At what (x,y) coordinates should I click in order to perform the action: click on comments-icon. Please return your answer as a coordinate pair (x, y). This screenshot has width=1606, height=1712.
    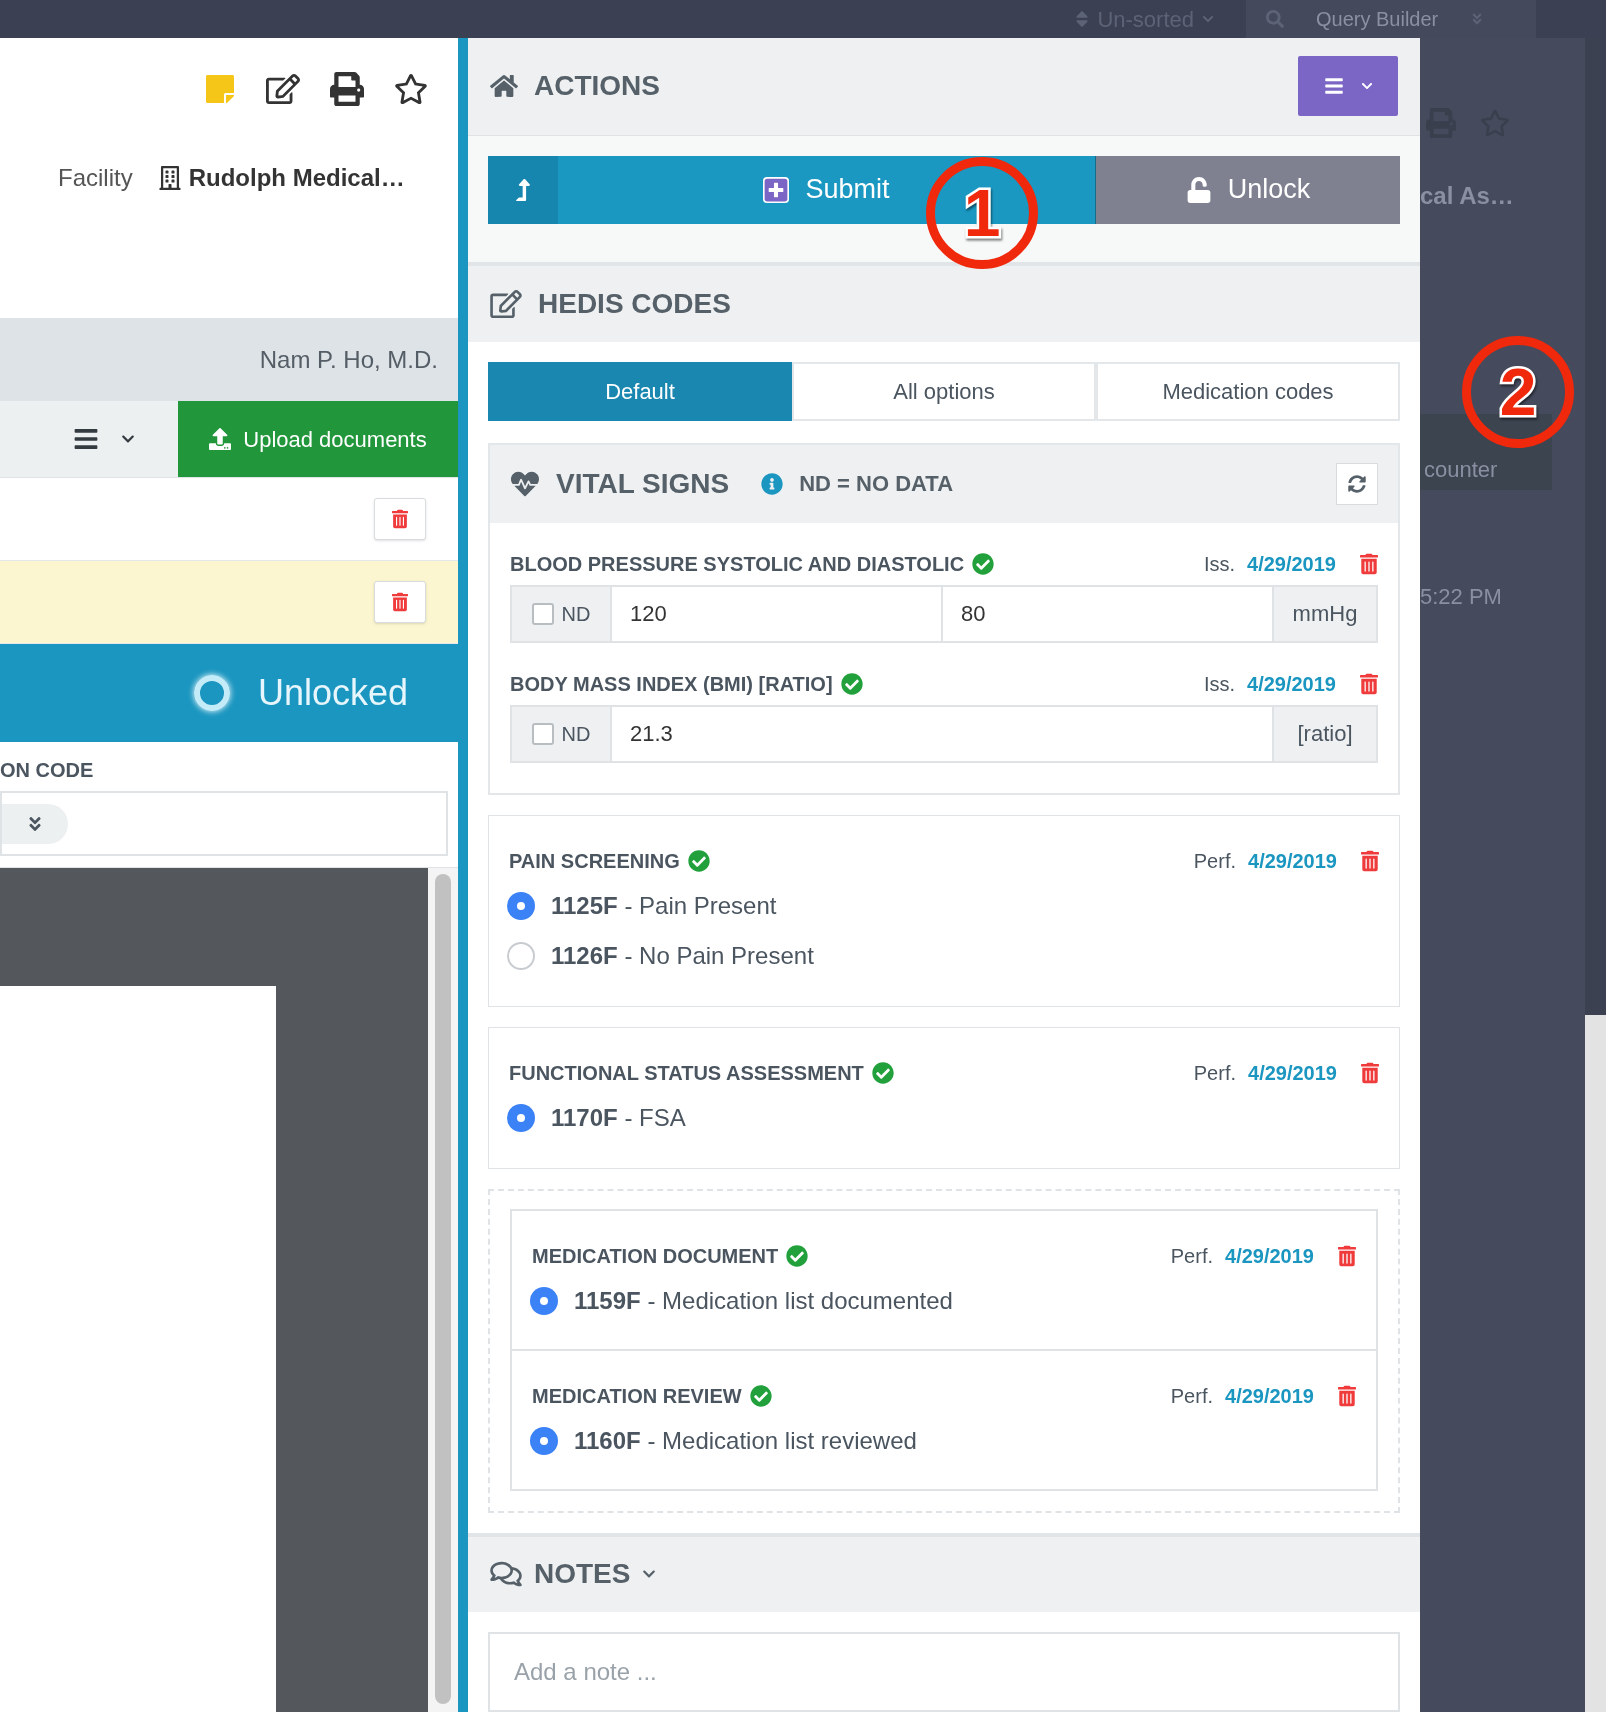
    Looking at the image, I should click on (506, 1574).